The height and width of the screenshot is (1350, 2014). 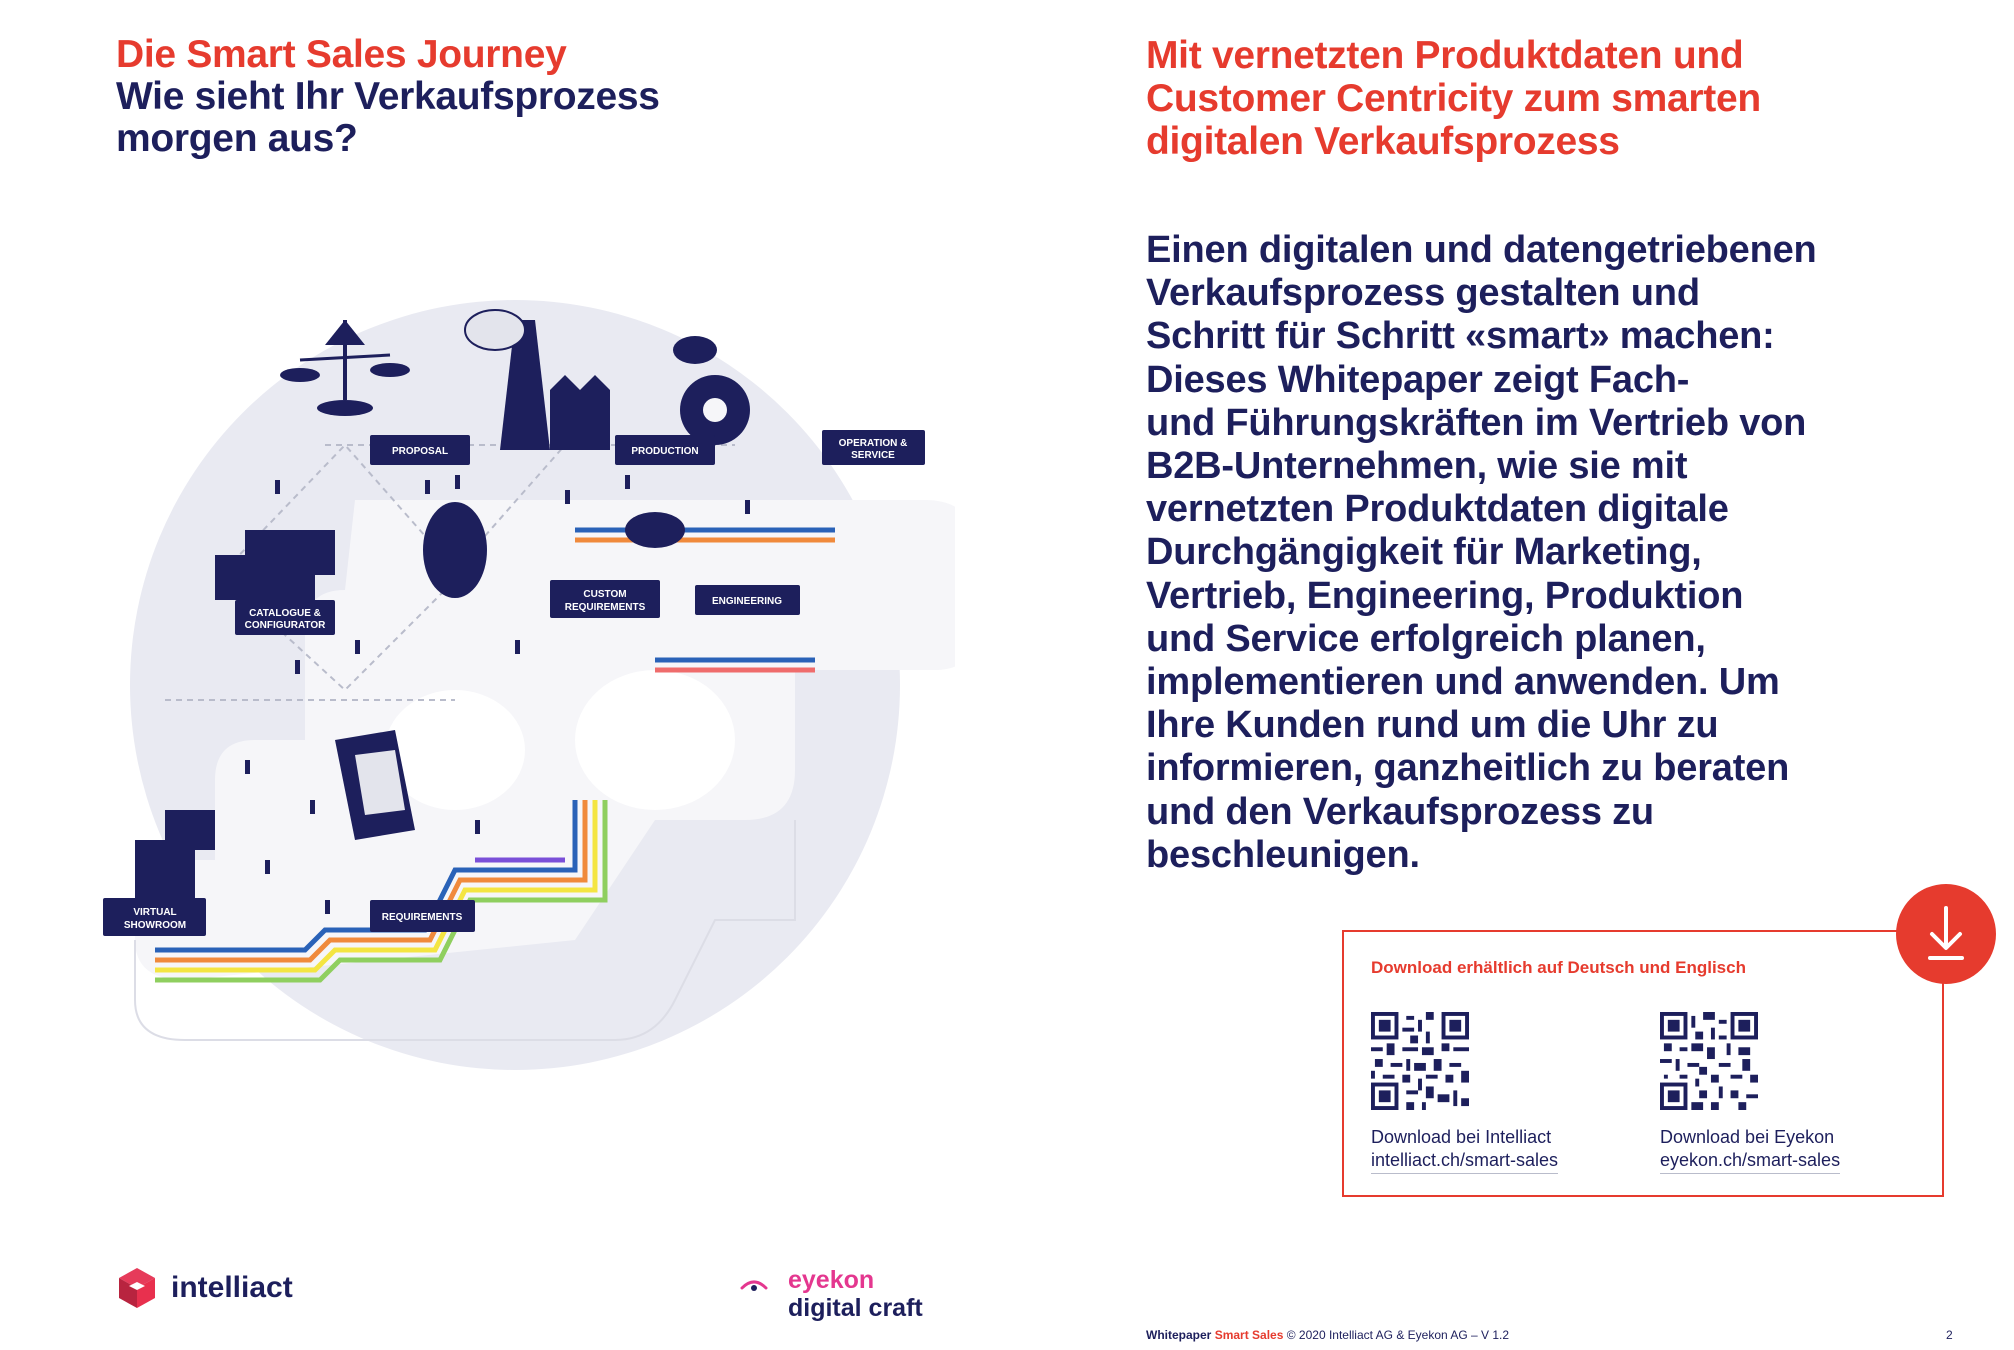 What do you see at coordinates (1179, 1335) in the screenshot?
I see `footer-doc: Whitepaper` at bounding box center [1179, 1335].